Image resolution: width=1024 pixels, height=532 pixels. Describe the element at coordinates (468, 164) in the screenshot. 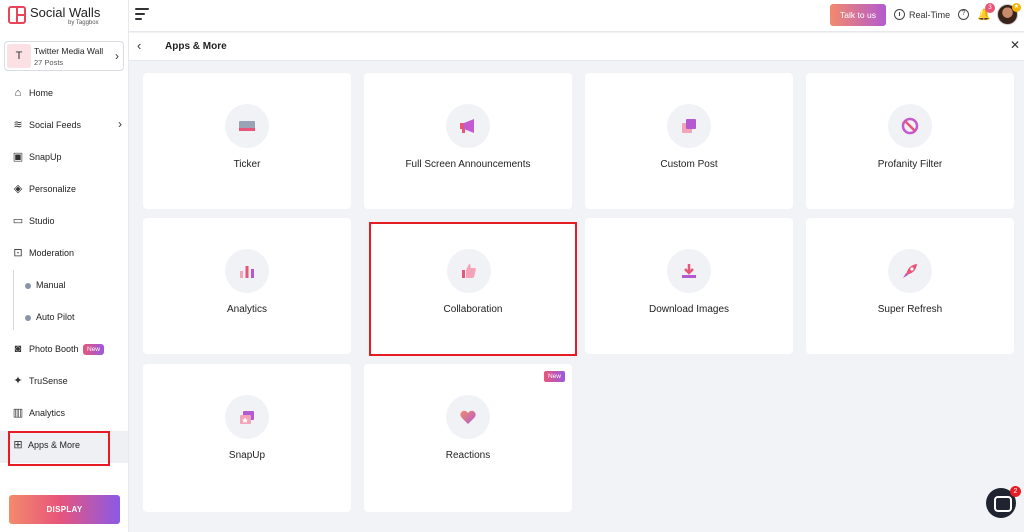

I see `app-card-title: Full Screen Announcements` at that location.